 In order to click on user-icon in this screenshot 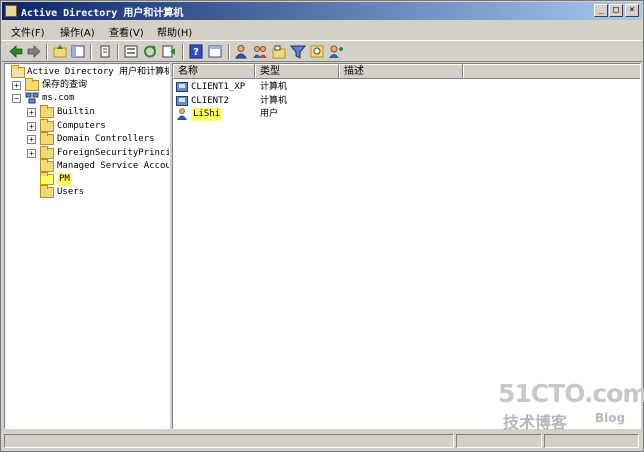, I will do `click(182, 114)`.